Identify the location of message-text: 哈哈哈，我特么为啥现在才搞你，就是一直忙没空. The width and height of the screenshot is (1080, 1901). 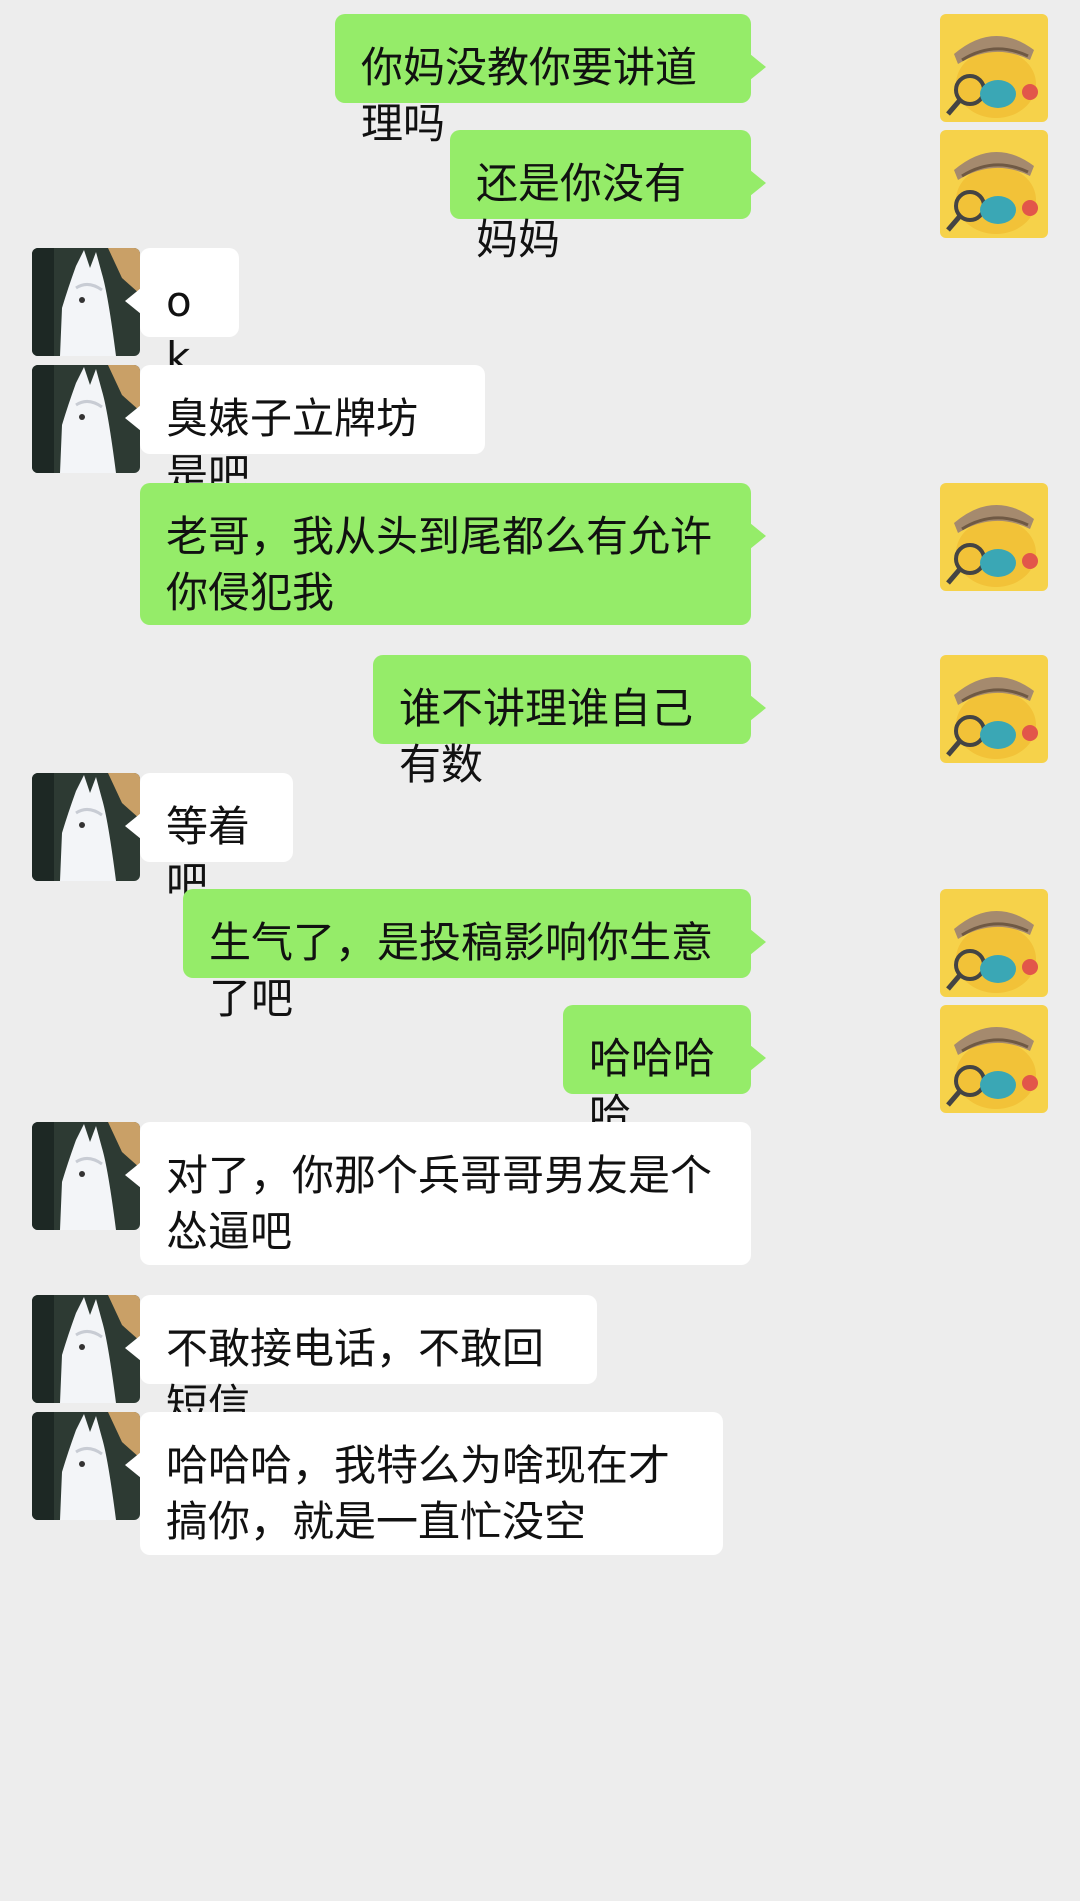
(418, 1493).